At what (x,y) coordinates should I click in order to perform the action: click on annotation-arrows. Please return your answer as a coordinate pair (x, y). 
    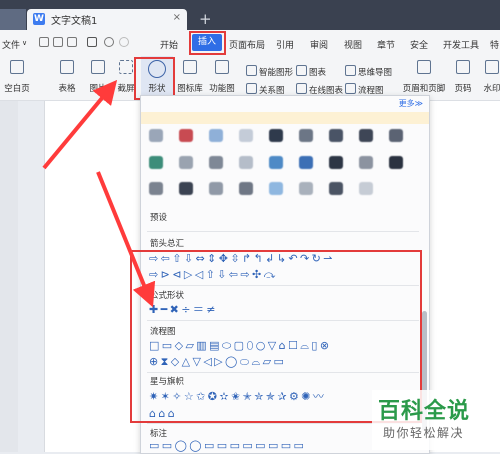
    Looking at the image, I should click on (99, 193).